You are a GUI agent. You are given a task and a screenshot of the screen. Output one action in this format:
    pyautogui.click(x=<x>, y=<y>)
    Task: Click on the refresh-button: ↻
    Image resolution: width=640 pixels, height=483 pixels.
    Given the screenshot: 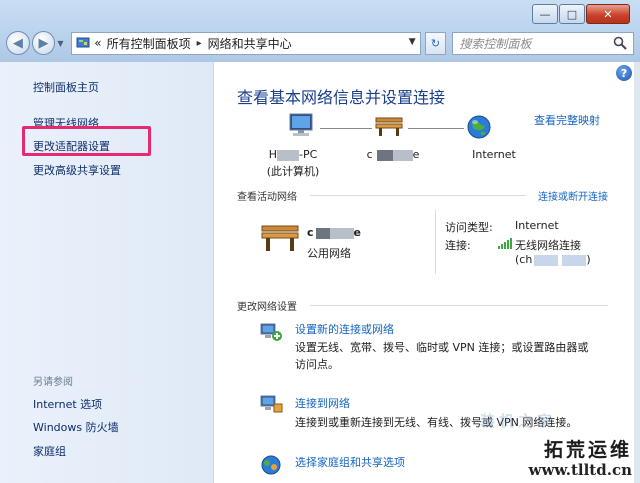 What is the action you would take?
    pyautogui.click(x=435, y=43)
    